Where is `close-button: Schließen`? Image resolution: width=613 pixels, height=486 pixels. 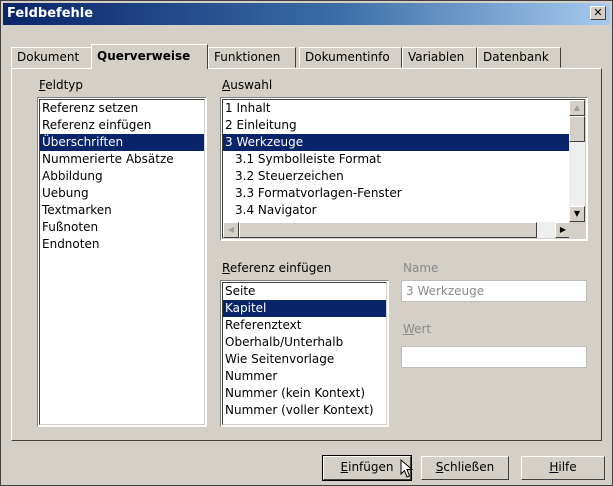
close-button: Schließen is located at coordinates (465, 468).